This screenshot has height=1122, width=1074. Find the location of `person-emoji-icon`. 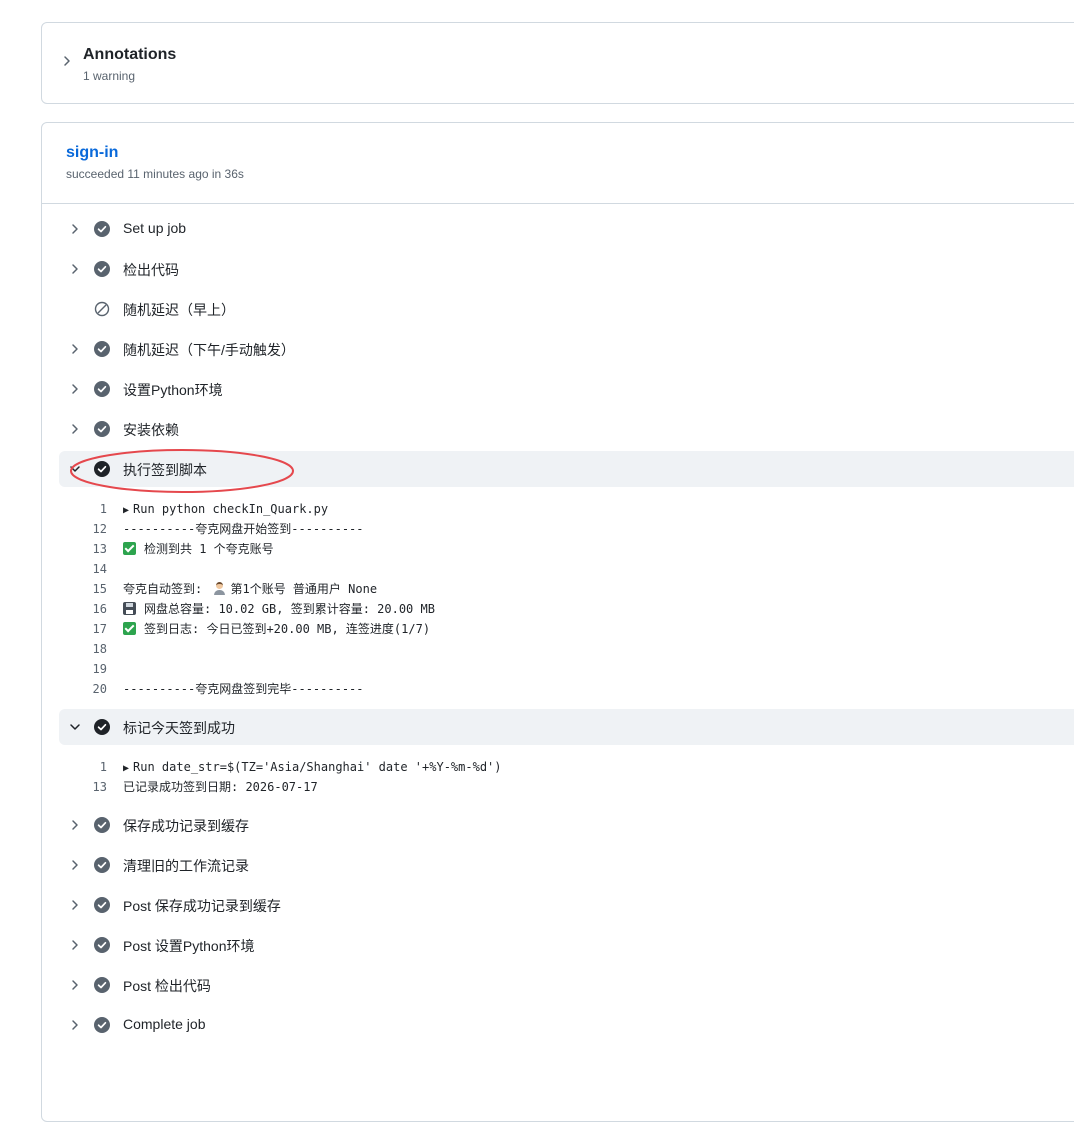

person-emoji-icon is located at coordinates (219, 588).